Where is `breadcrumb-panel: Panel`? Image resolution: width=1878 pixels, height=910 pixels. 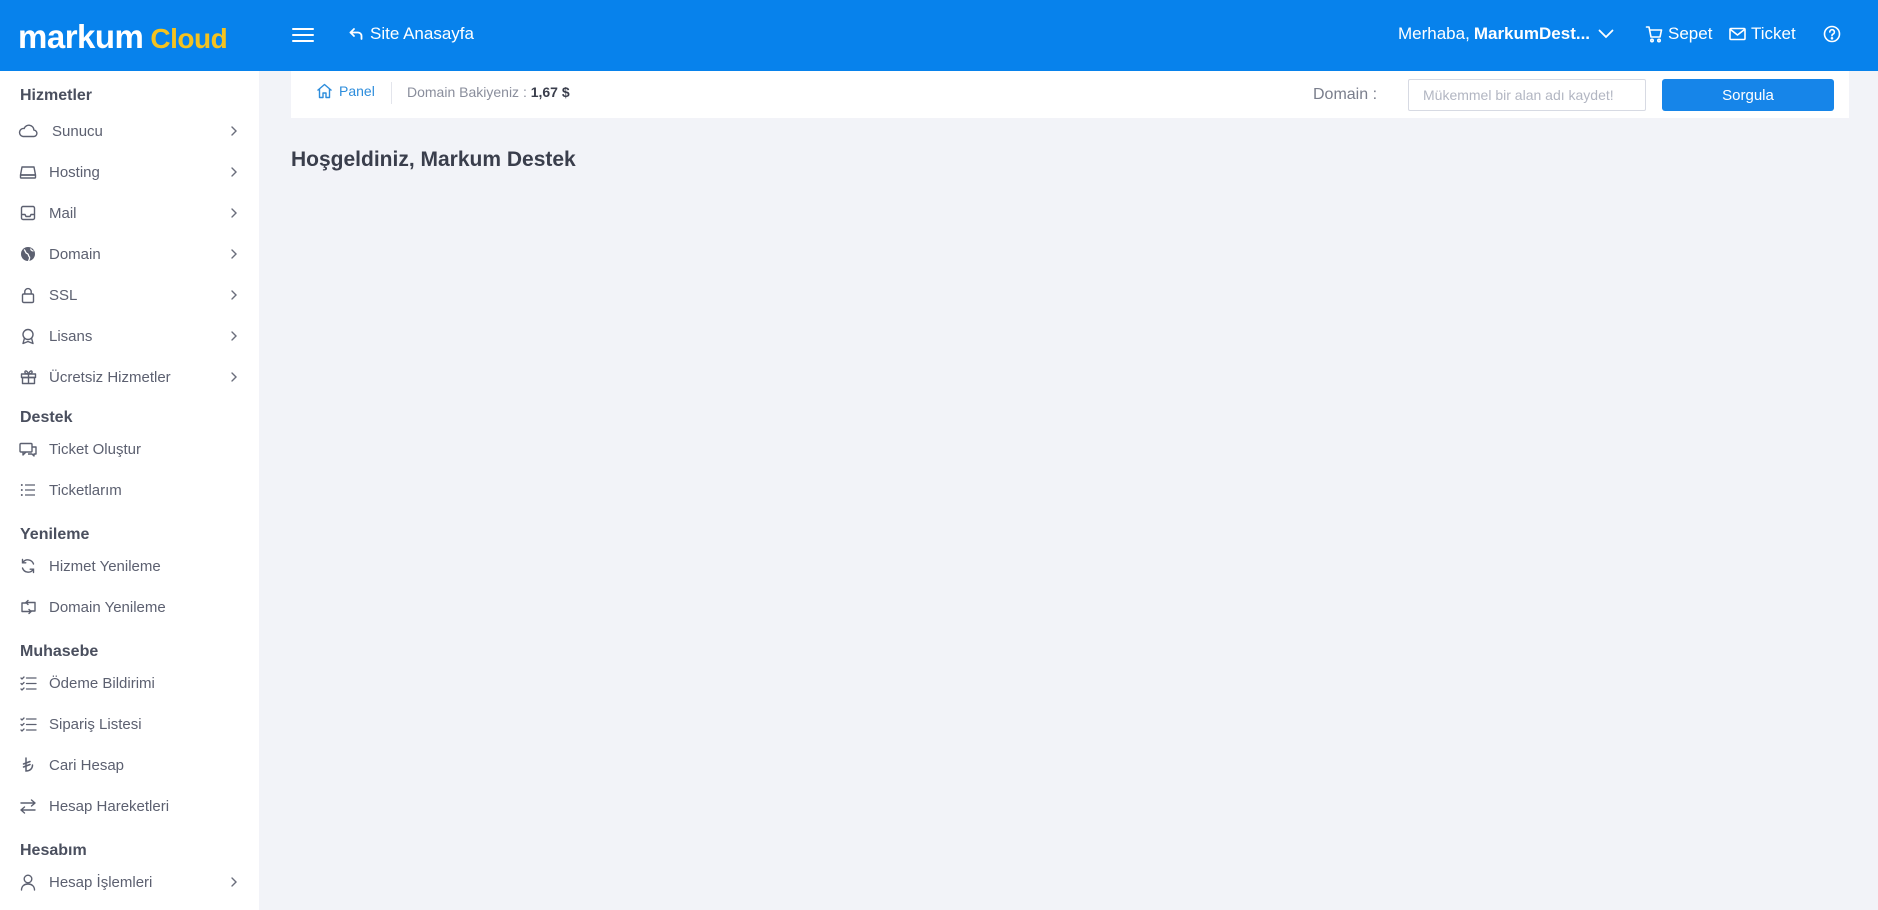
breadcrumb-panel: Panel is located at coordinates (345, 91).